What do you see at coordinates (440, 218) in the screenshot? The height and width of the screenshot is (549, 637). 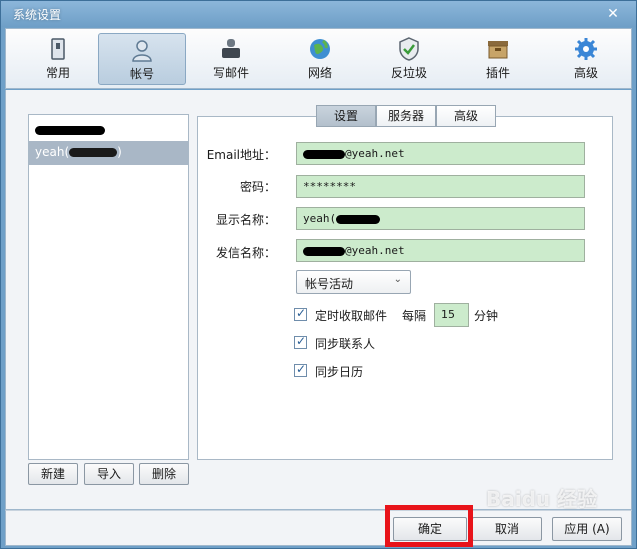 I see `display-name-field: yeah(` at bounding box center [440, 218].